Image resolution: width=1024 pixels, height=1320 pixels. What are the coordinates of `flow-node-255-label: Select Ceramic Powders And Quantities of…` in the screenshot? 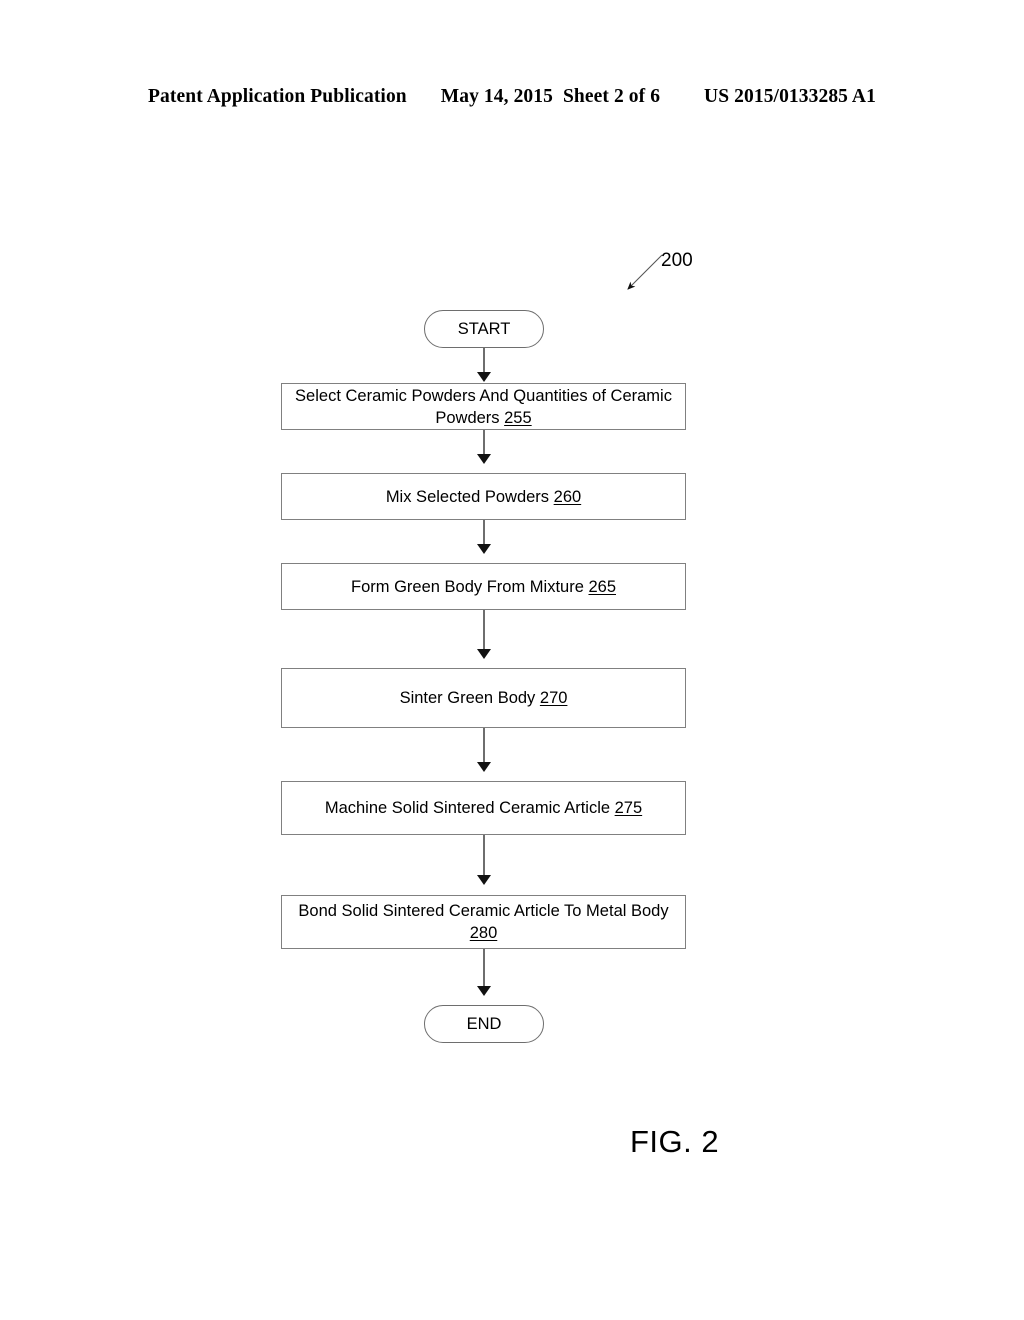 It's located at (483, 407).